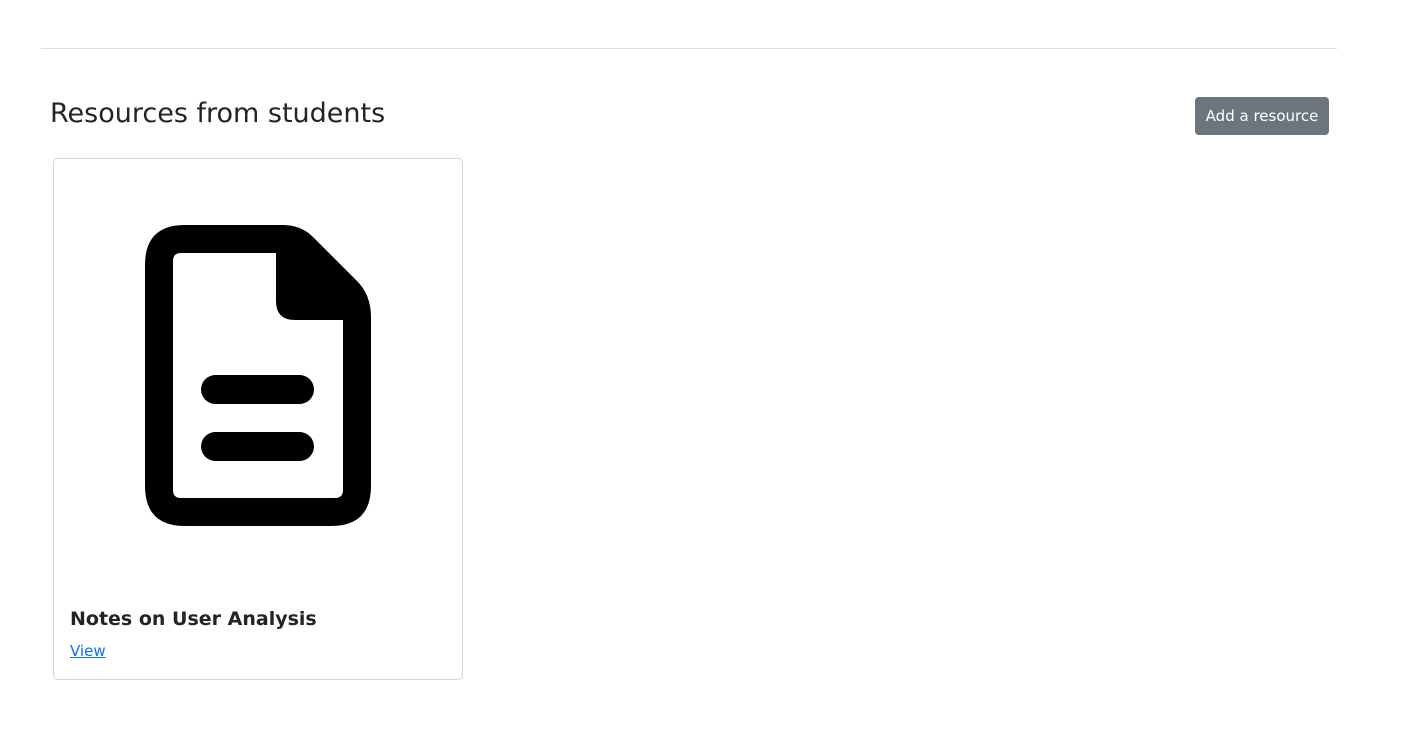 Image resolution: width=1428 pixels, height=746 pixels. What do you see at coordinates (193, 619) in the screenshot?
I see `resource-title: Notes on User Analysis` at bounding box center [193, 619].